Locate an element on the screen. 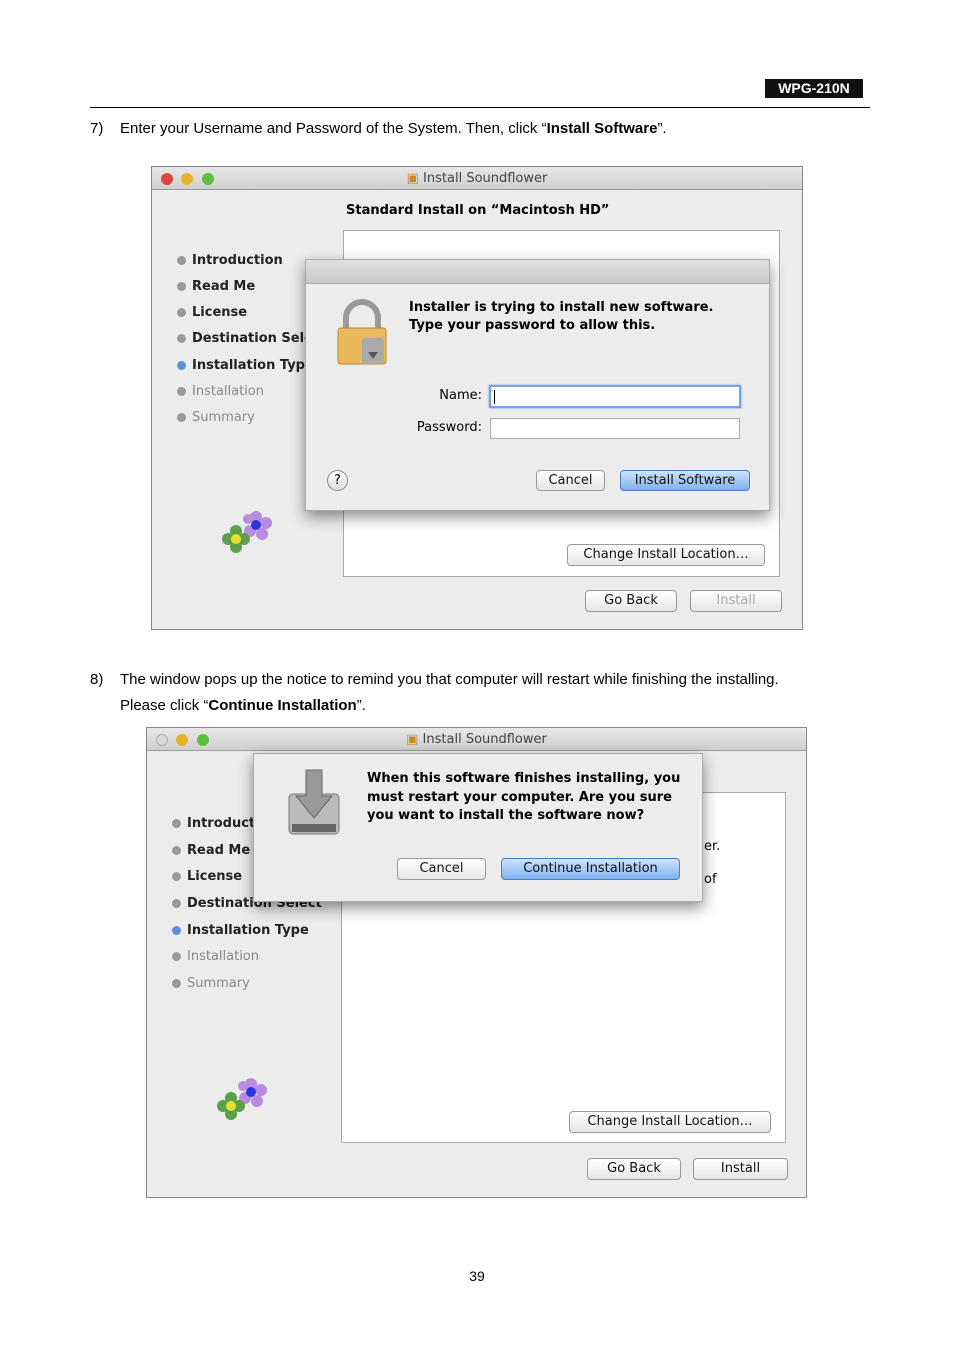 The width and height of the screenshot is (954, 1350). dialog-header is located at coordinates (537, 272).